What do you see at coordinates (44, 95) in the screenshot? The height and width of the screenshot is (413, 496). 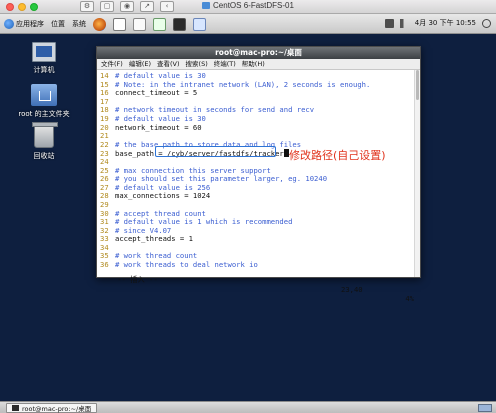 I see `home-folder-icon` at bounding box center [44, 95].